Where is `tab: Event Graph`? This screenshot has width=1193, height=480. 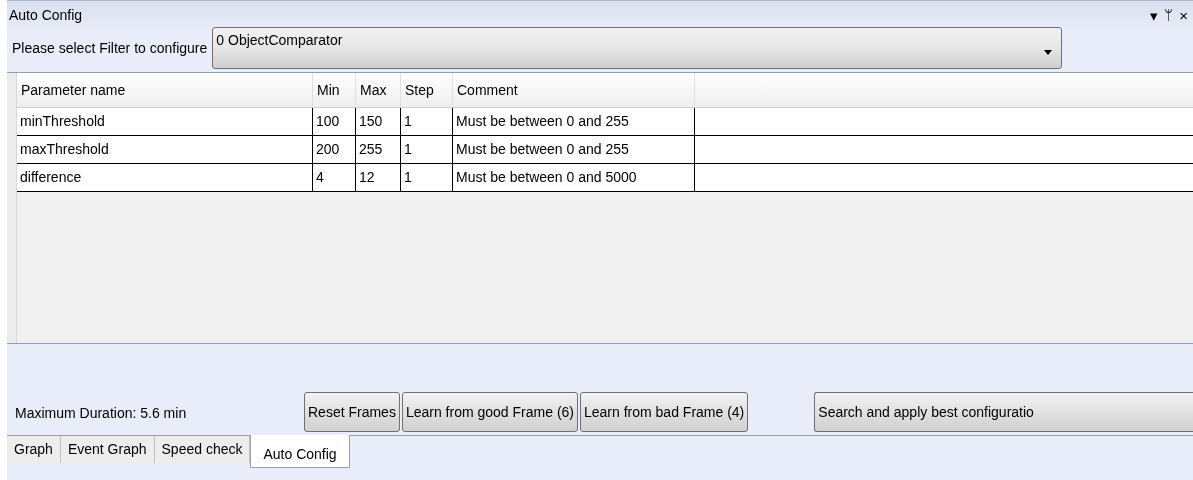
tab: Event Graph is located at coordinates (107, 449).